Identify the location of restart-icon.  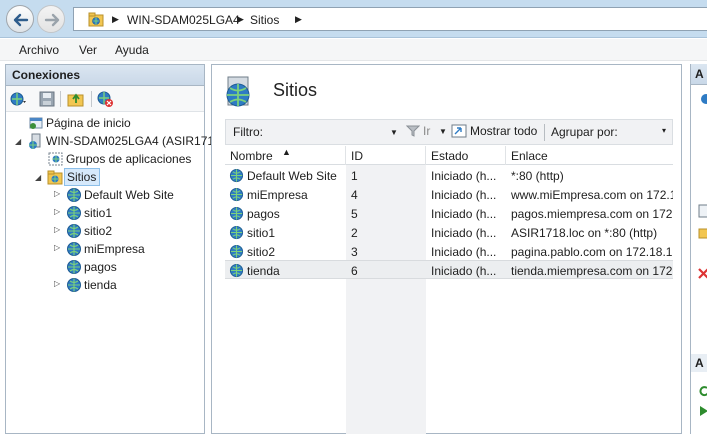
(702, 391).